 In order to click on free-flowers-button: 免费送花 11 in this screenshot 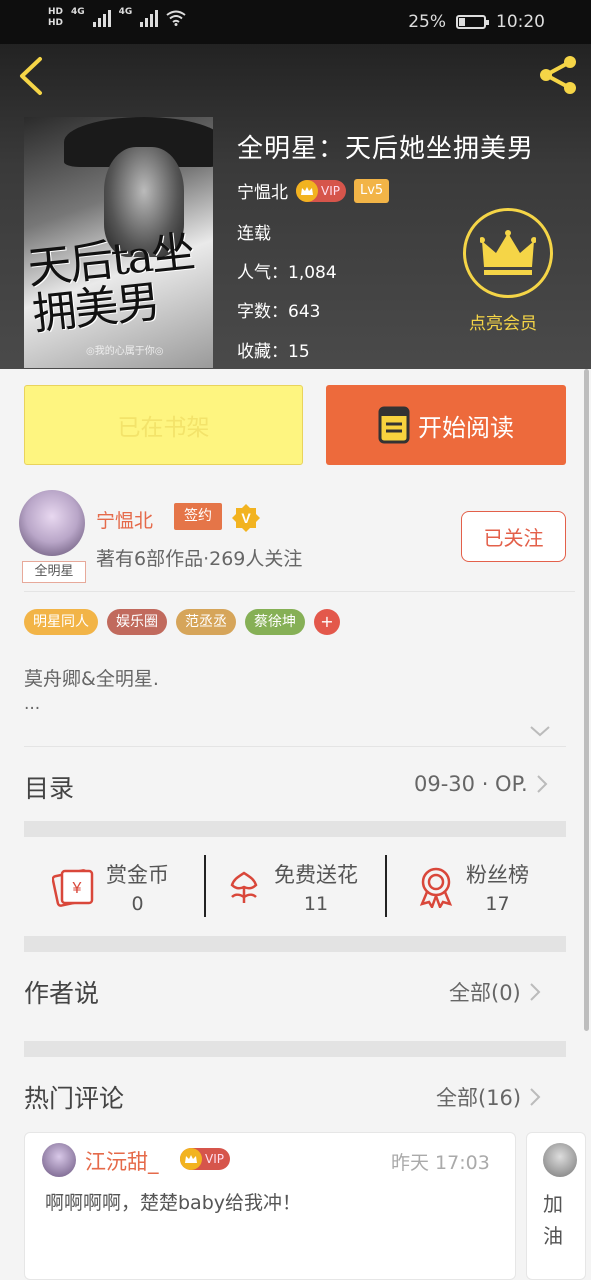, I will do `click(291, 887)`.